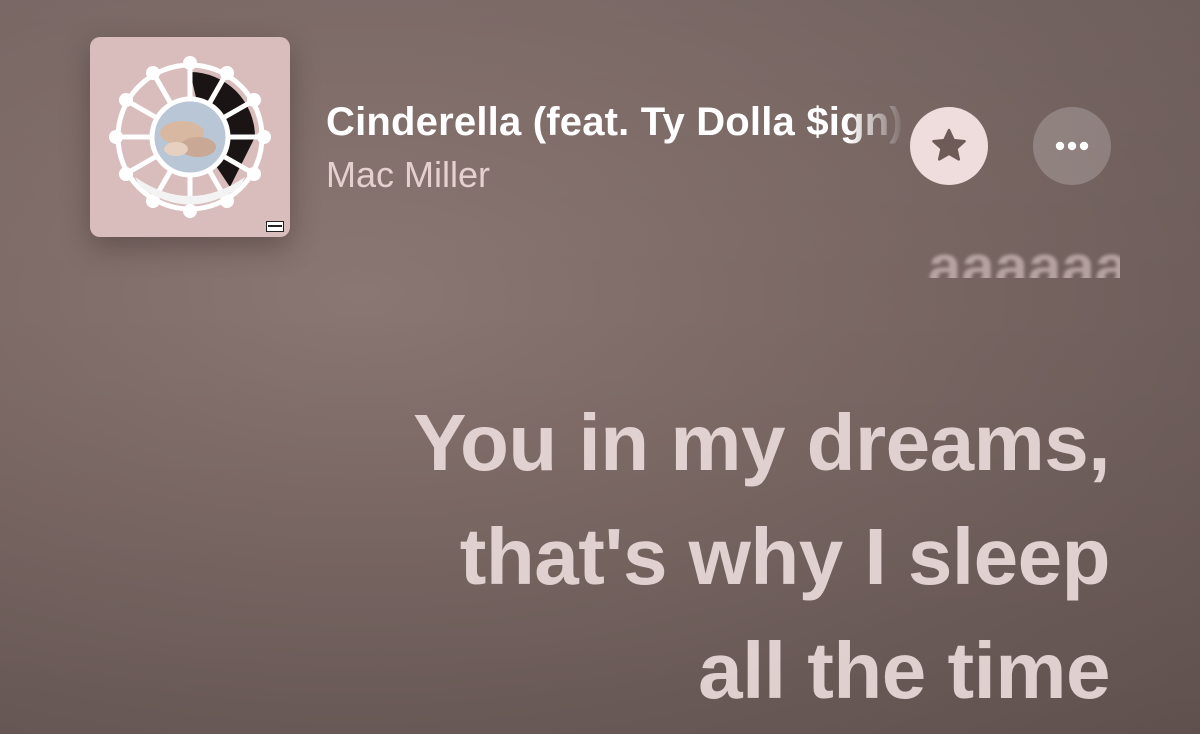 Image resolution: width=1200 pixels, height=734 pixels. I want to click on lyric-line: that's why I sleep, so click(785, 556).